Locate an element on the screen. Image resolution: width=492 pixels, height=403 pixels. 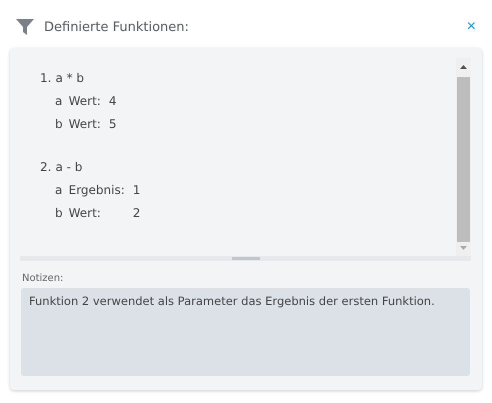
resize-bar is located at coordinates (245, 258).